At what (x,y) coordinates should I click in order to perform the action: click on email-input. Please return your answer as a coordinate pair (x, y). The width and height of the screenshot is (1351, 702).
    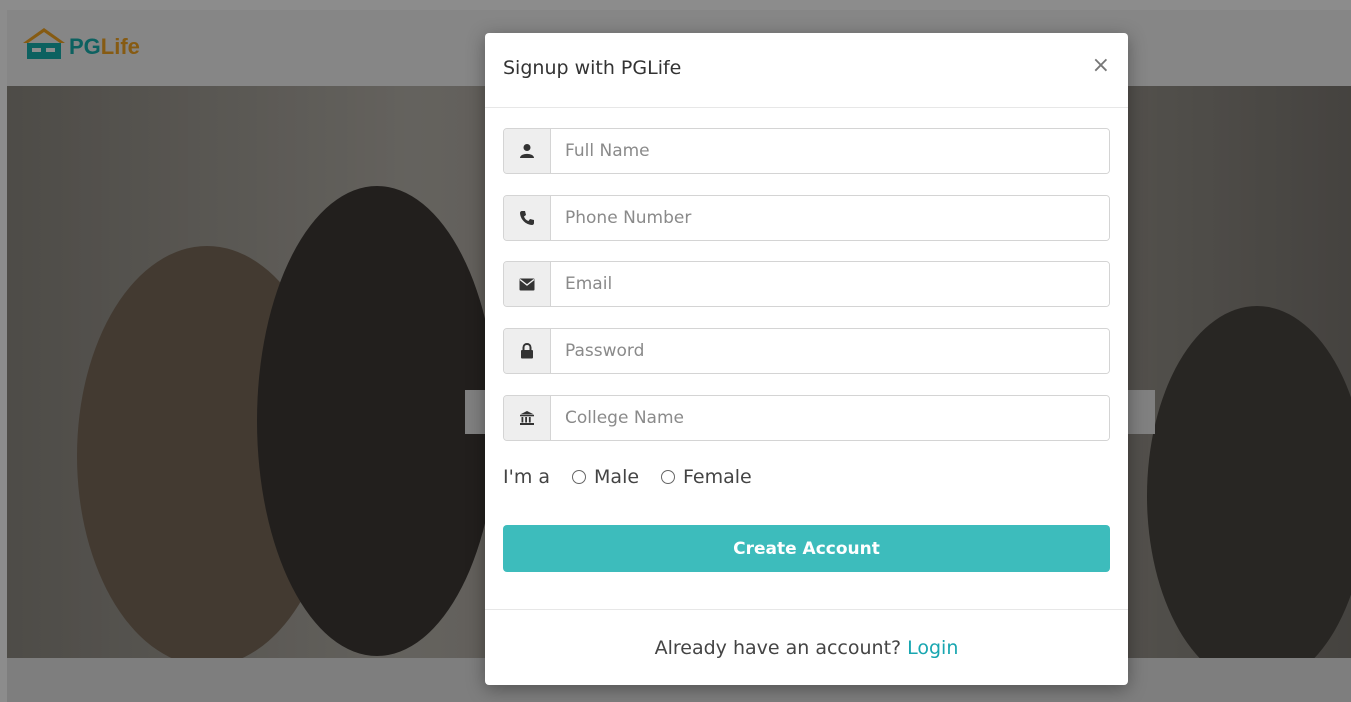
    Looking at the image, I should click on (830, 284).